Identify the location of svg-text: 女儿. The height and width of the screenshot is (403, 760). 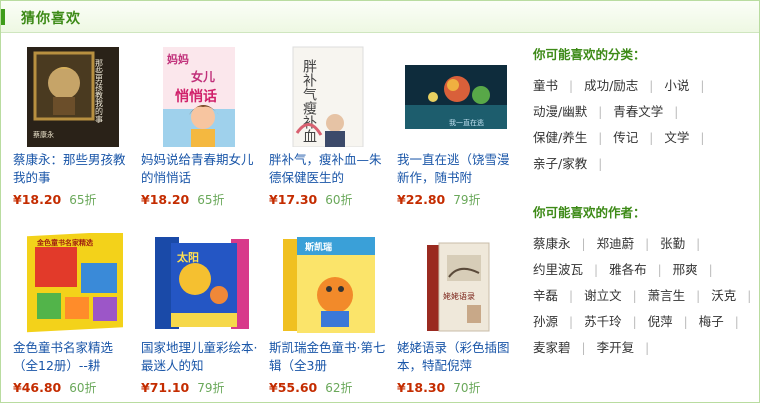
(203, 76).